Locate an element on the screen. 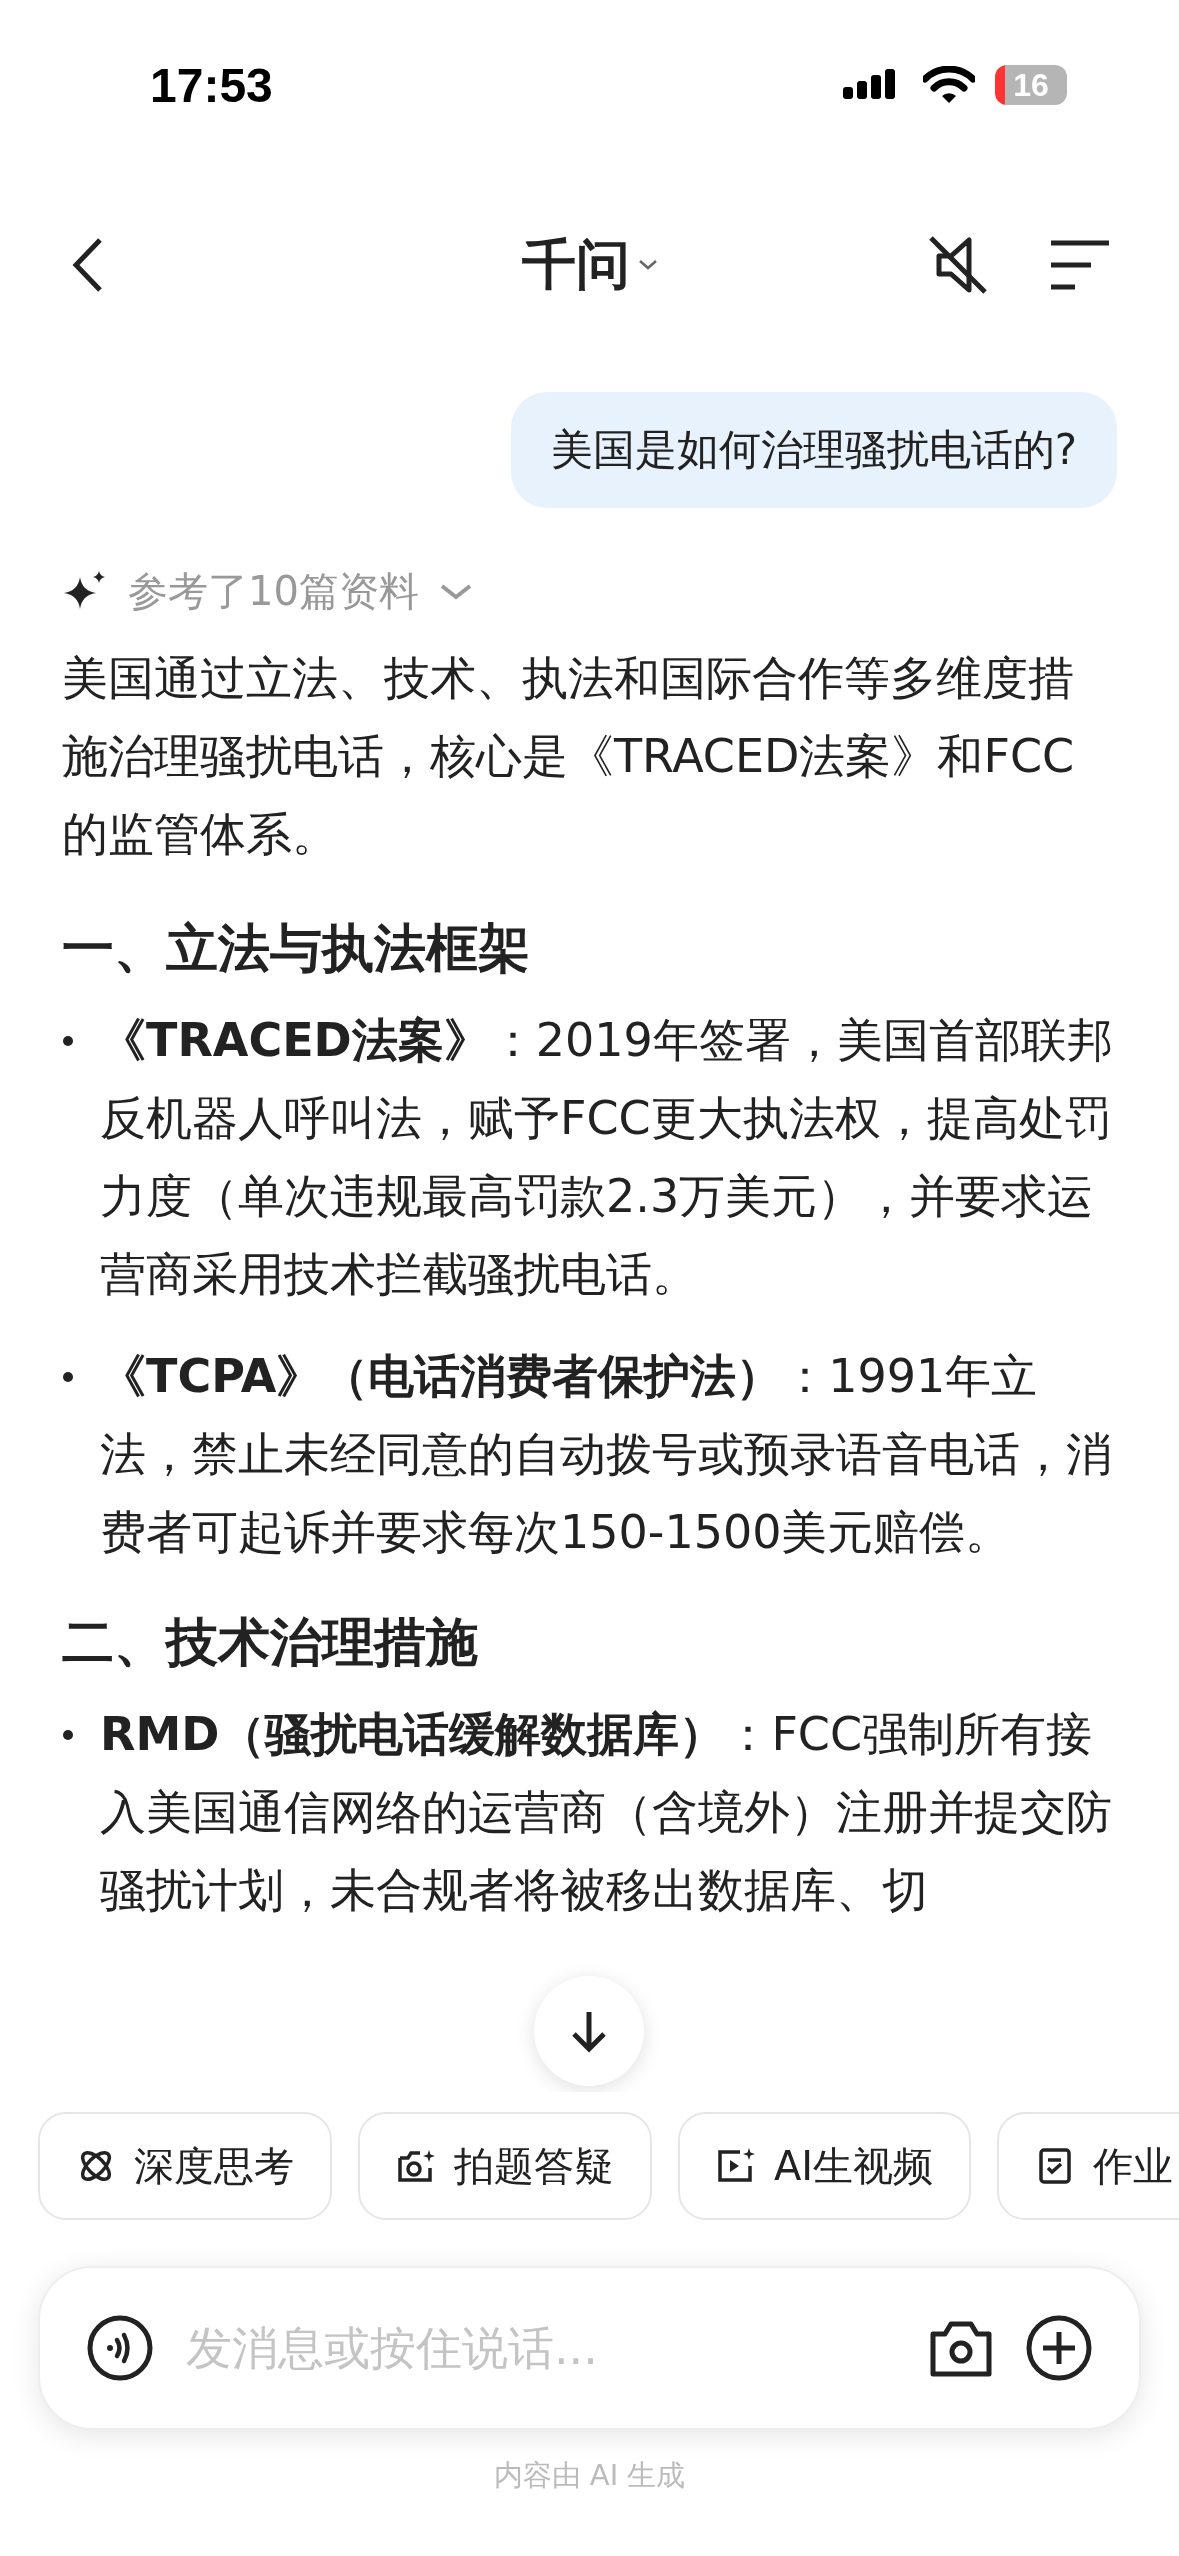  shortcut-chip: AI生视频 is located at coordinates (825, 2166).